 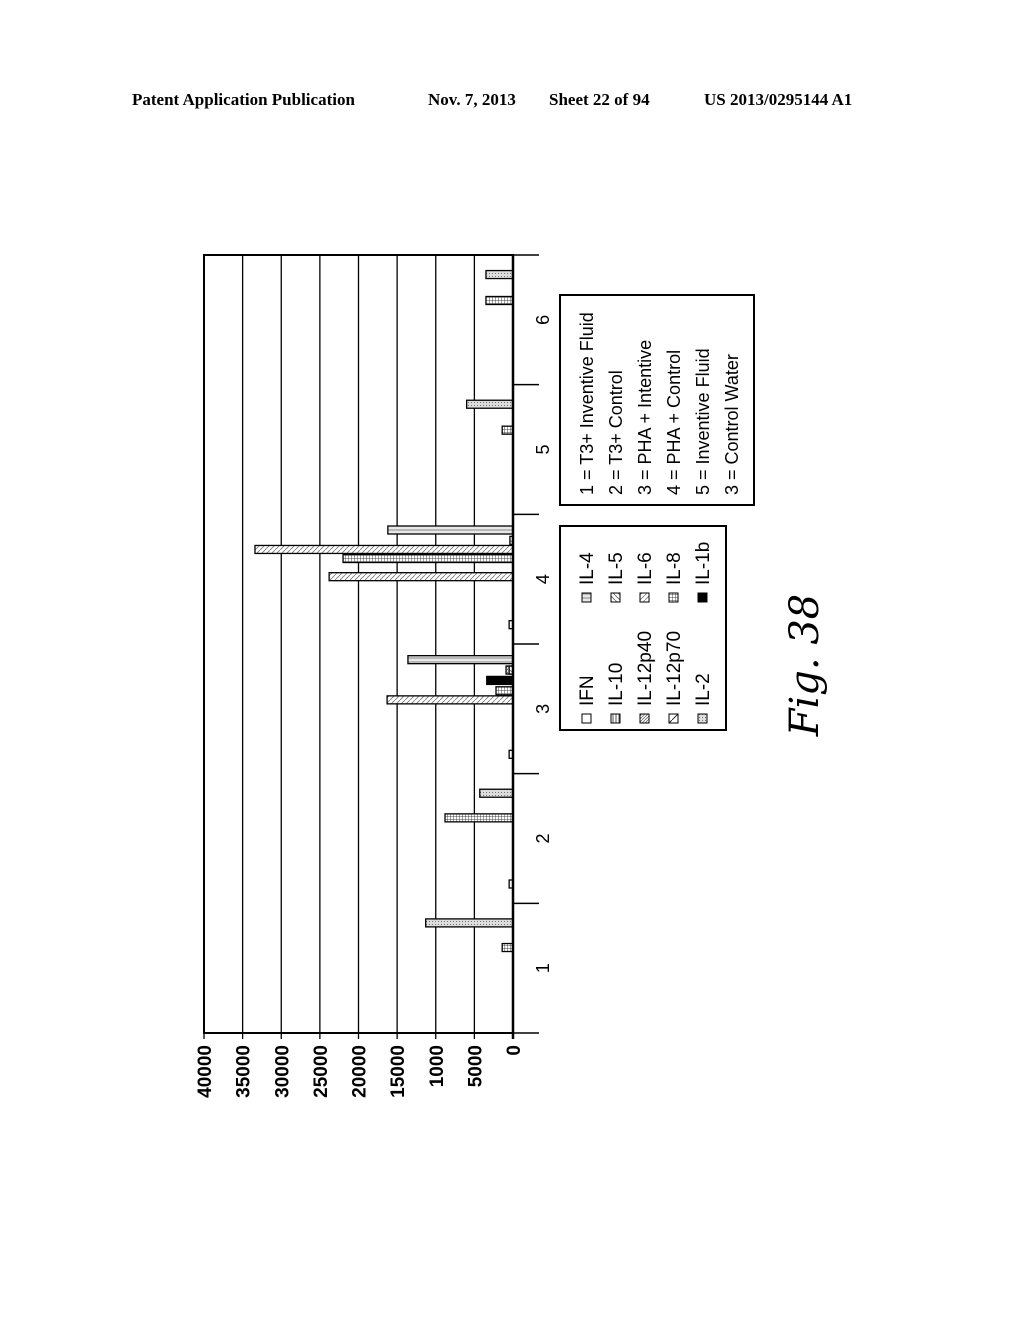 I want to click on legend-group-entry: 3 = Control Water, so click(x=732, y=424).